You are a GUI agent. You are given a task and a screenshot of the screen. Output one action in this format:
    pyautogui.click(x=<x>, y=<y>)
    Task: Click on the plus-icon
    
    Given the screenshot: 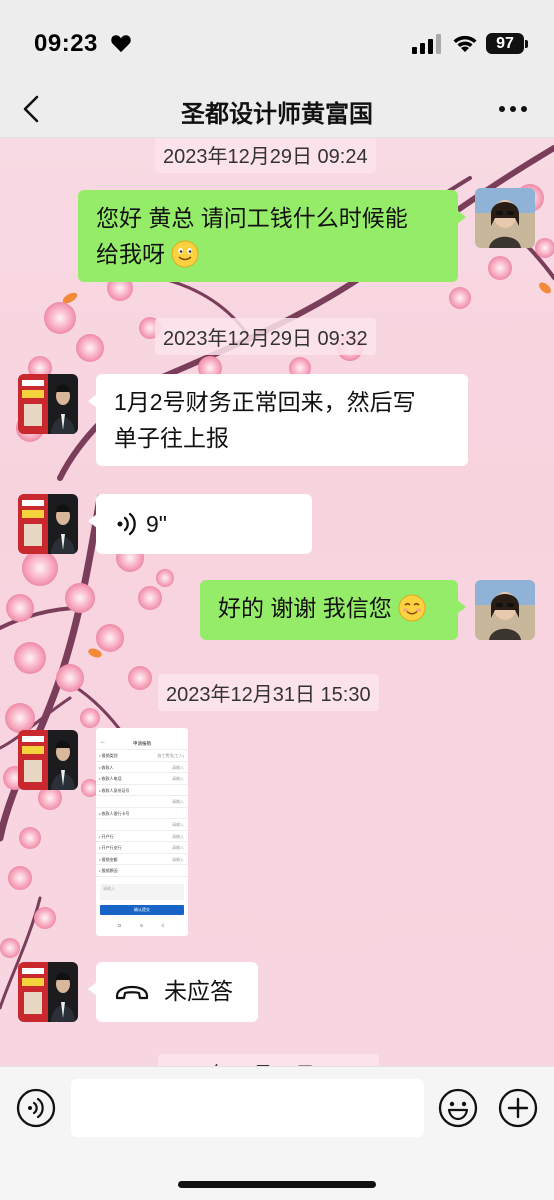 What is the action you would take?
    pyautogui.click(x=518, y=1108)
    